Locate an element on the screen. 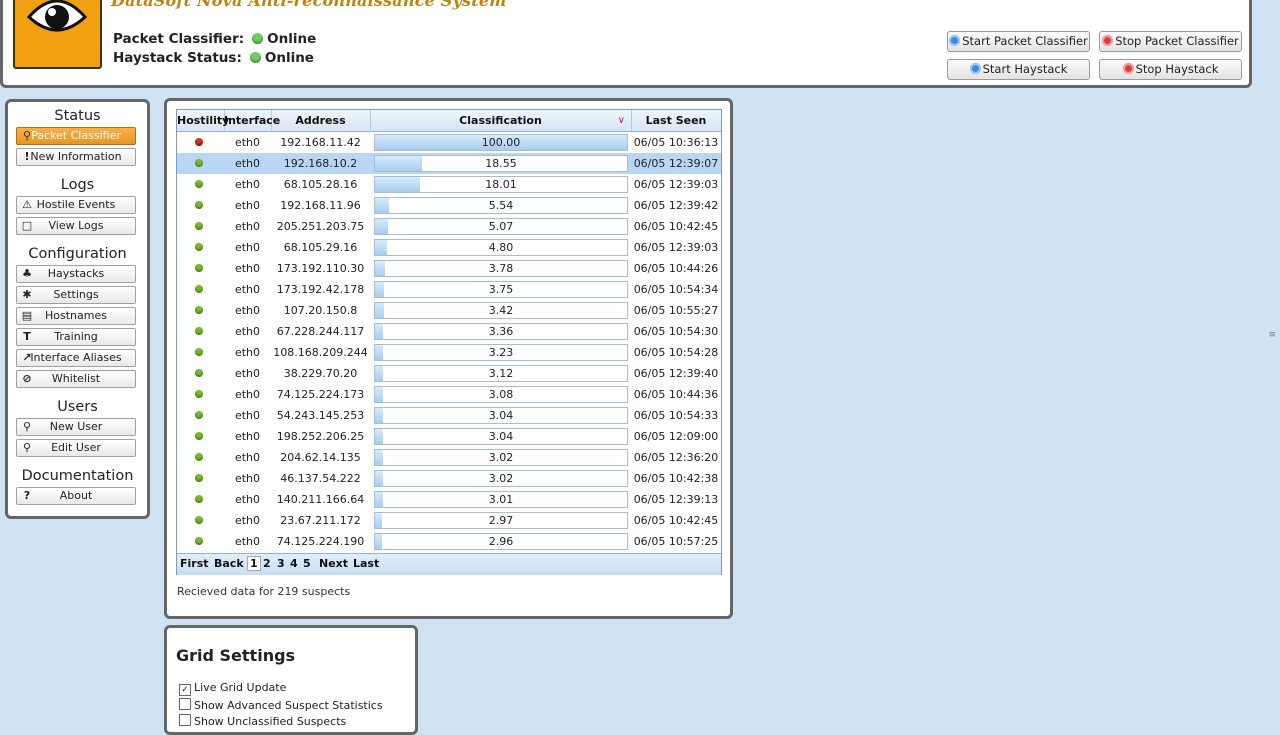 This screenshot has width=1280, height=735. table-row: eth0 173.192.110.30 3.78 06/05 10:44:26 is located at coordinates (449, 268).